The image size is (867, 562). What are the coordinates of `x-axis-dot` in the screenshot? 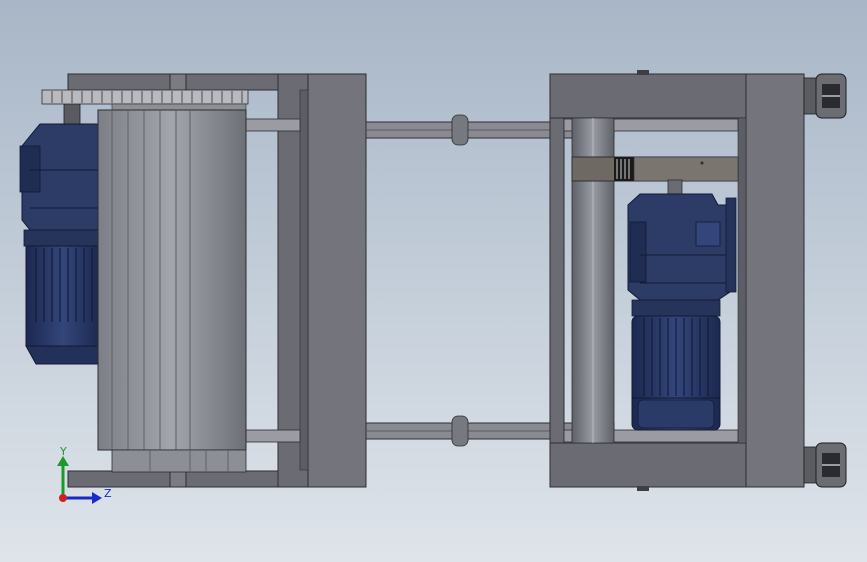 It's located at (63, 498).